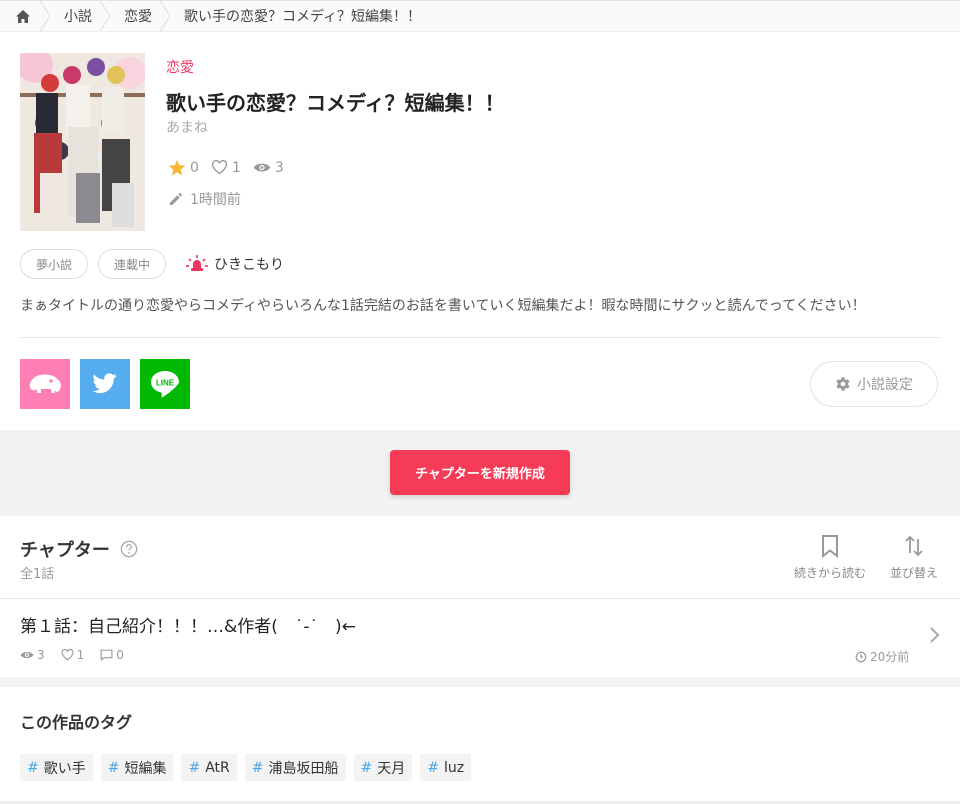 This screenshot has width=960, height=804. I want to click on sort-icon, so click(914, 546).